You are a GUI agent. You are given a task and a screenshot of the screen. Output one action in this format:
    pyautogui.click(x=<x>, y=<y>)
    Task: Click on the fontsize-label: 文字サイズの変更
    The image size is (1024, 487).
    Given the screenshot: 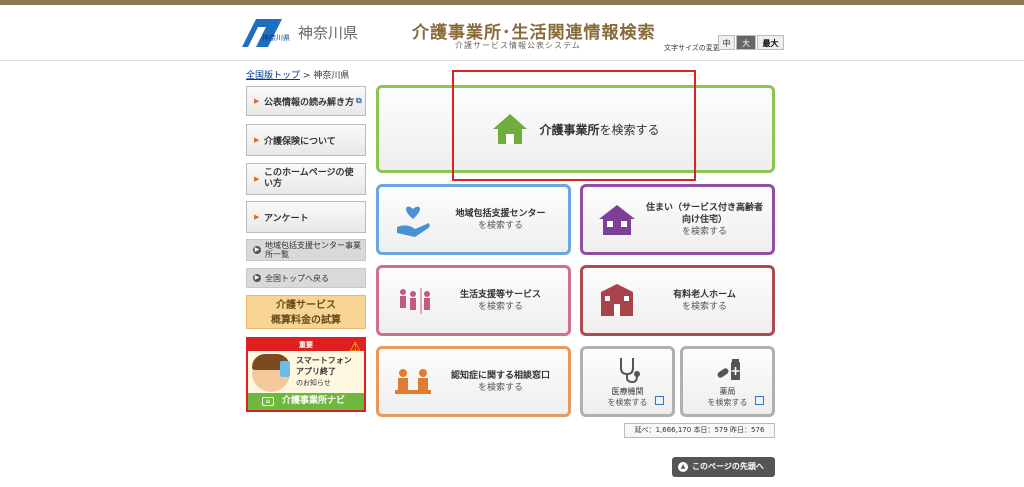 What is the action you would take?
    pyautogui.click(x=692, y=48)
    